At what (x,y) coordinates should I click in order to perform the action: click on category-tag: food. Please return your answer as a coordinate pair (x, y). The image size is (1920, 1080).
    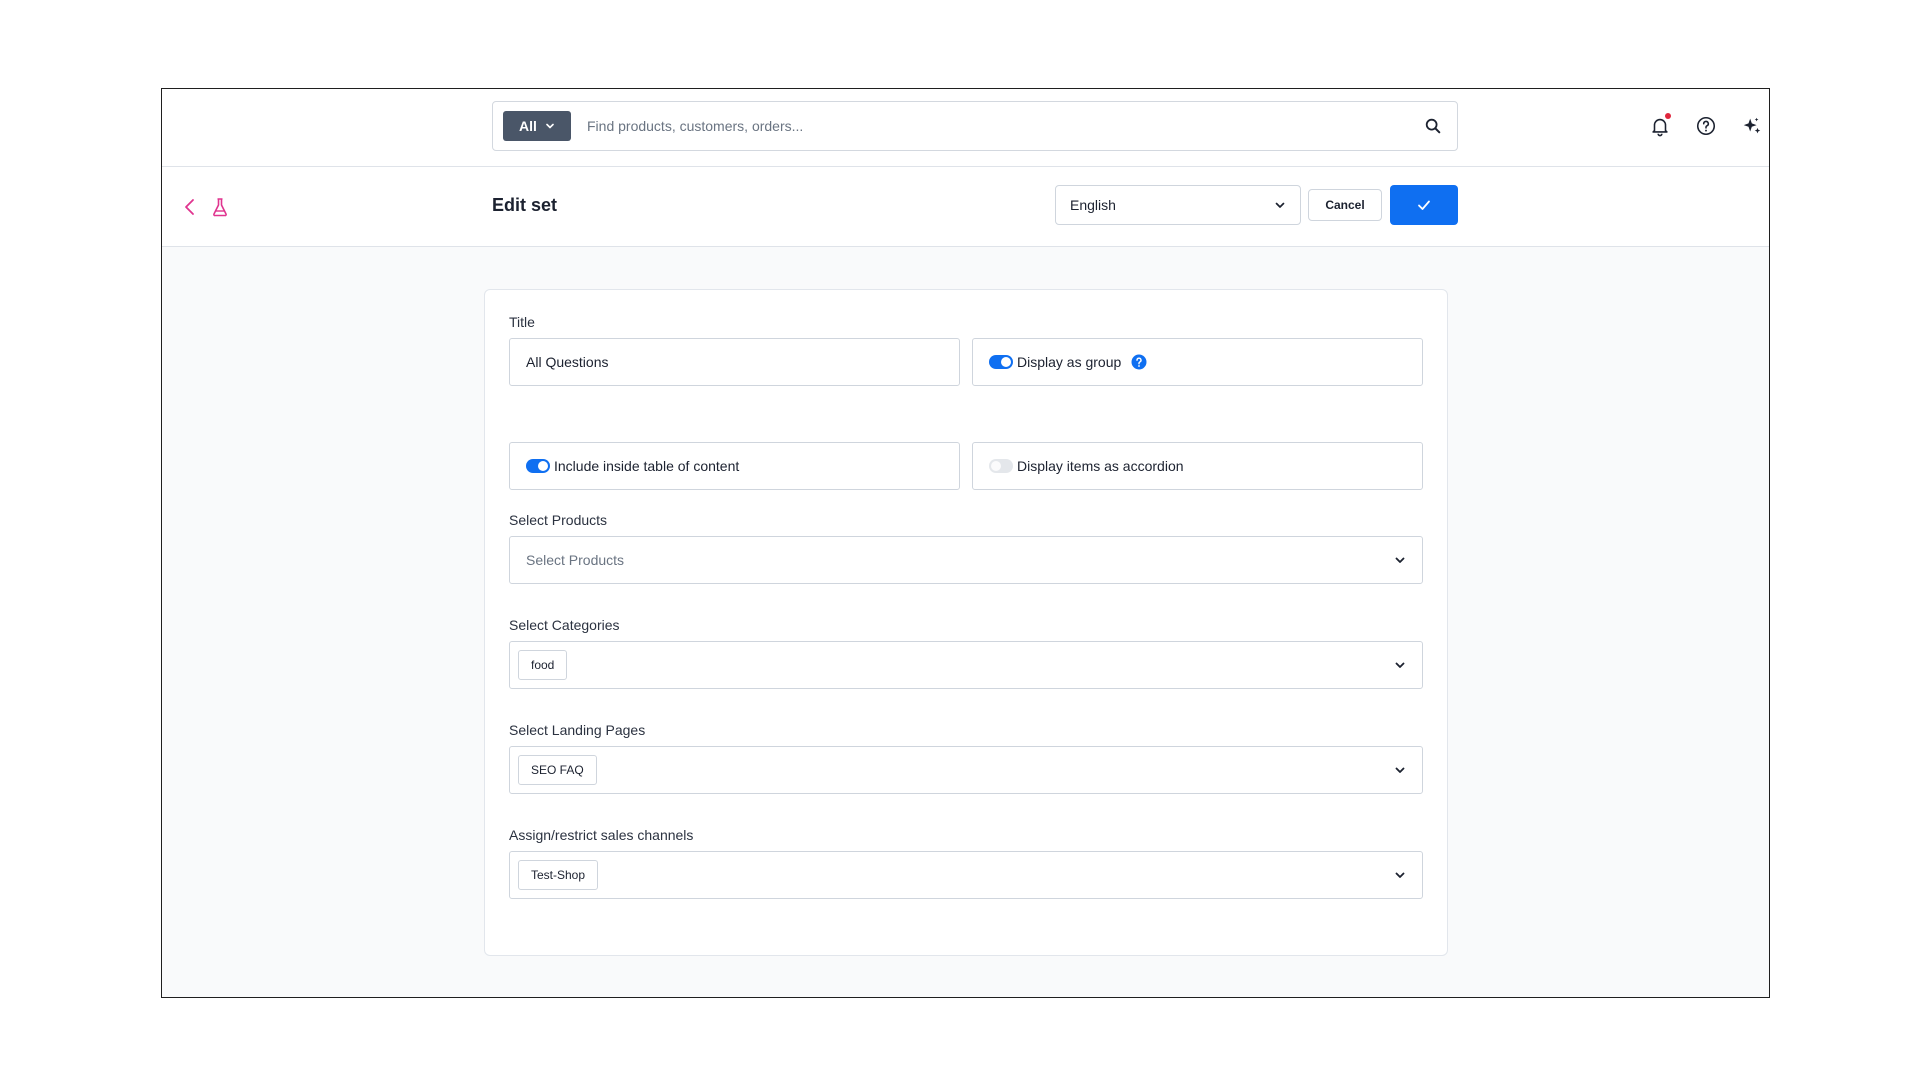
    Looking at the image, I should click on (543, 665).